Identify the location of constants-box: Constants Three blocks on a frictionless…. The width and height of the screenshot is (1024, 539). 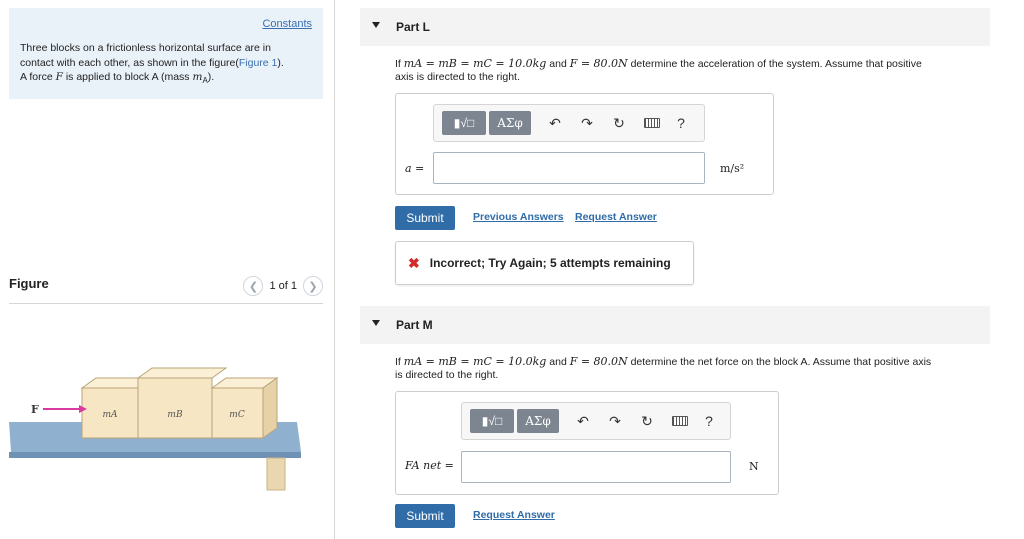
(166, 53).